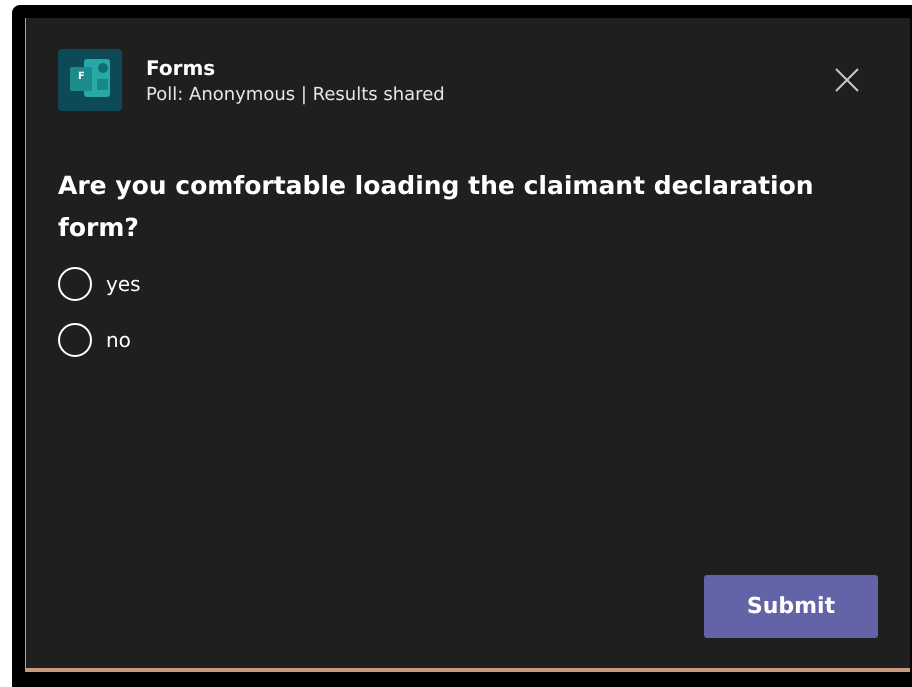  I want to click on option-label: no, so click(118, 340).